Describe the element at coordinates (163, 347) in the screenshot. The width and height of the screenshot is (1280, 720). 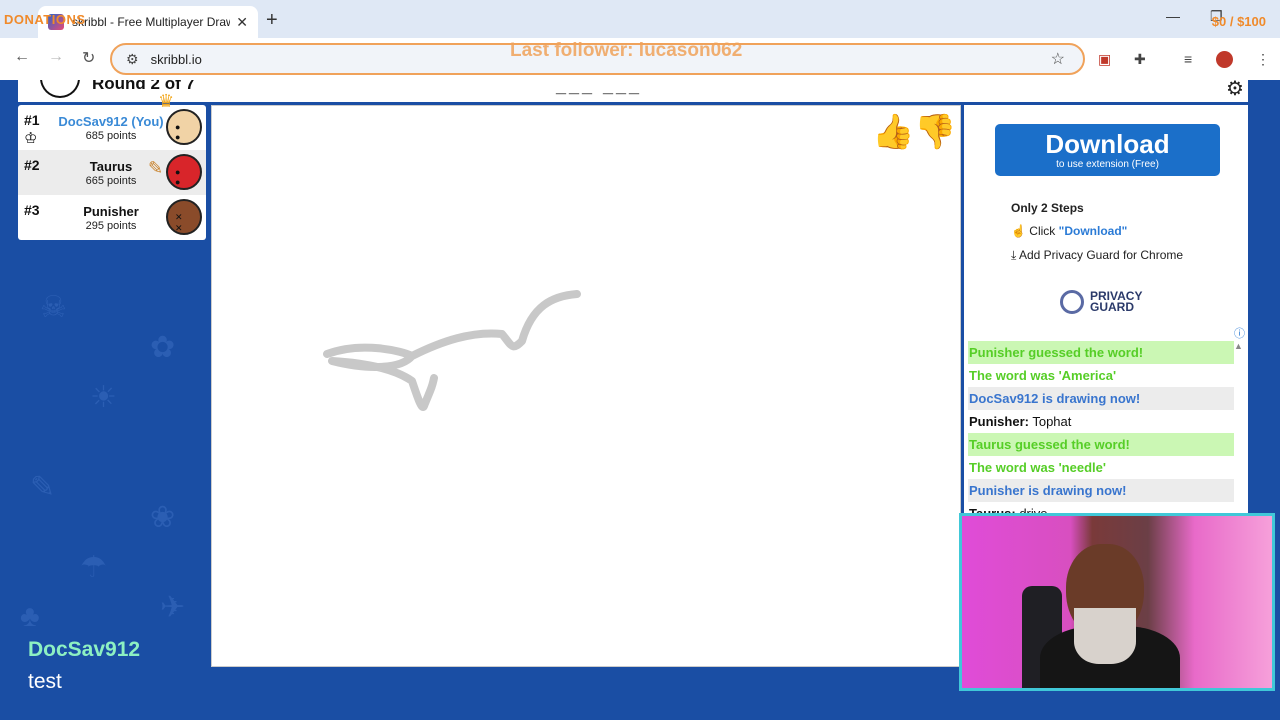
I see `doodle-pattern-icon: ✿` at that location.